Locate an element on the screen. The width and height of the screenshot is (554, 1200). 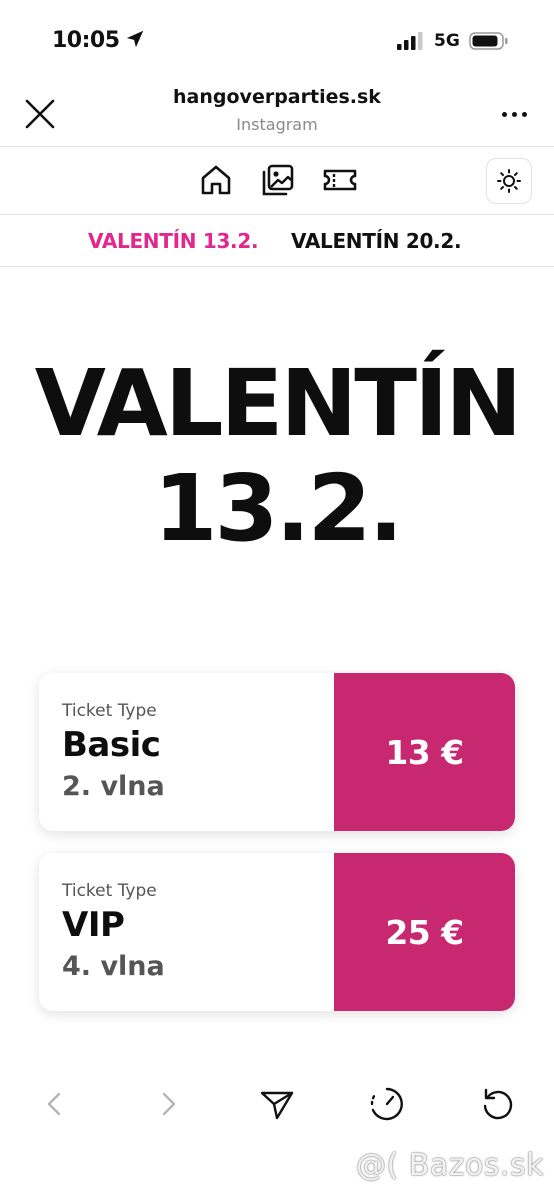
ticket-name: Basic is located at coordinates (111, 745).